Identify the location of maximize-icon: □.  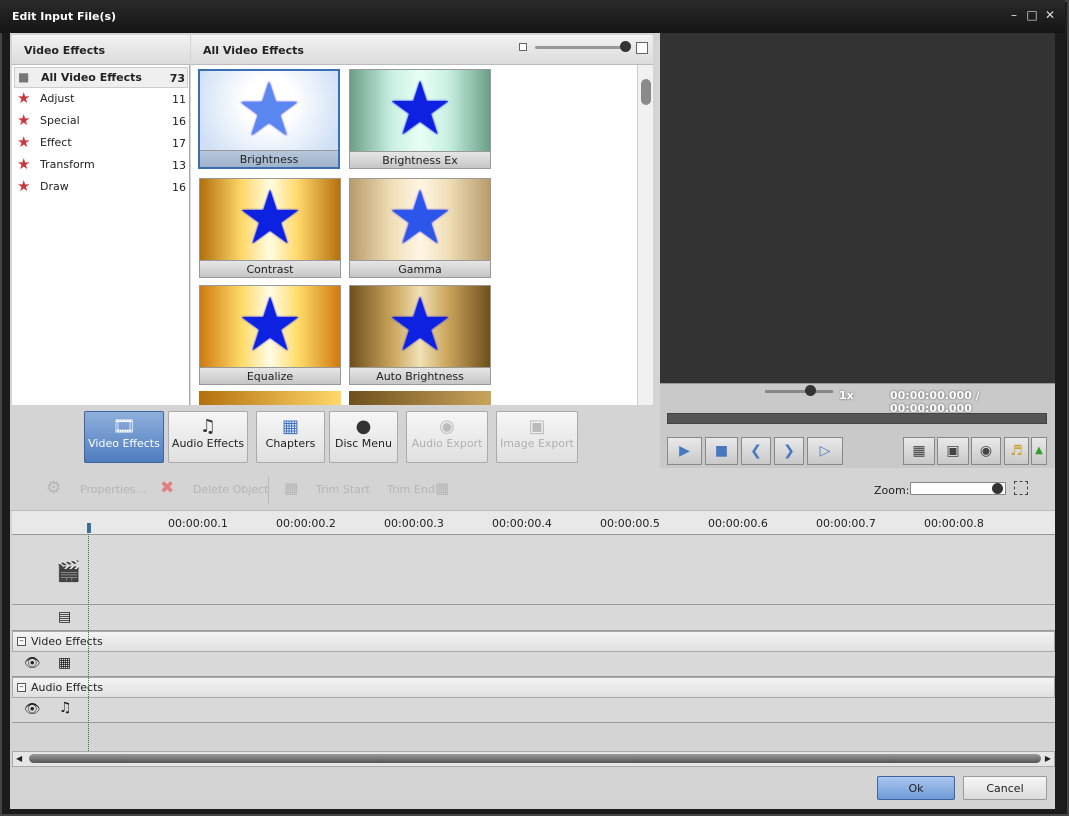
(1032, 15).